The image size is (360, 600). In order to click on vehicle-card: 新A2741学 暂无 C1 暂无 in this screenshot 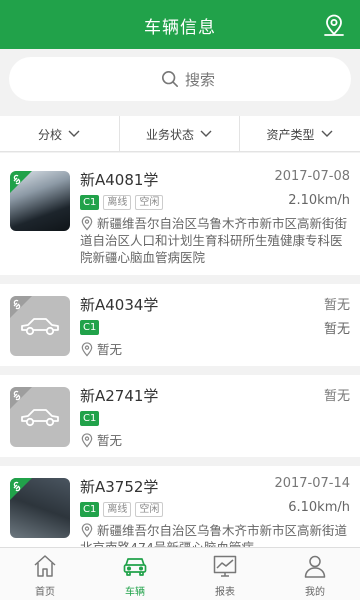, I will do `click(180, 416)`.